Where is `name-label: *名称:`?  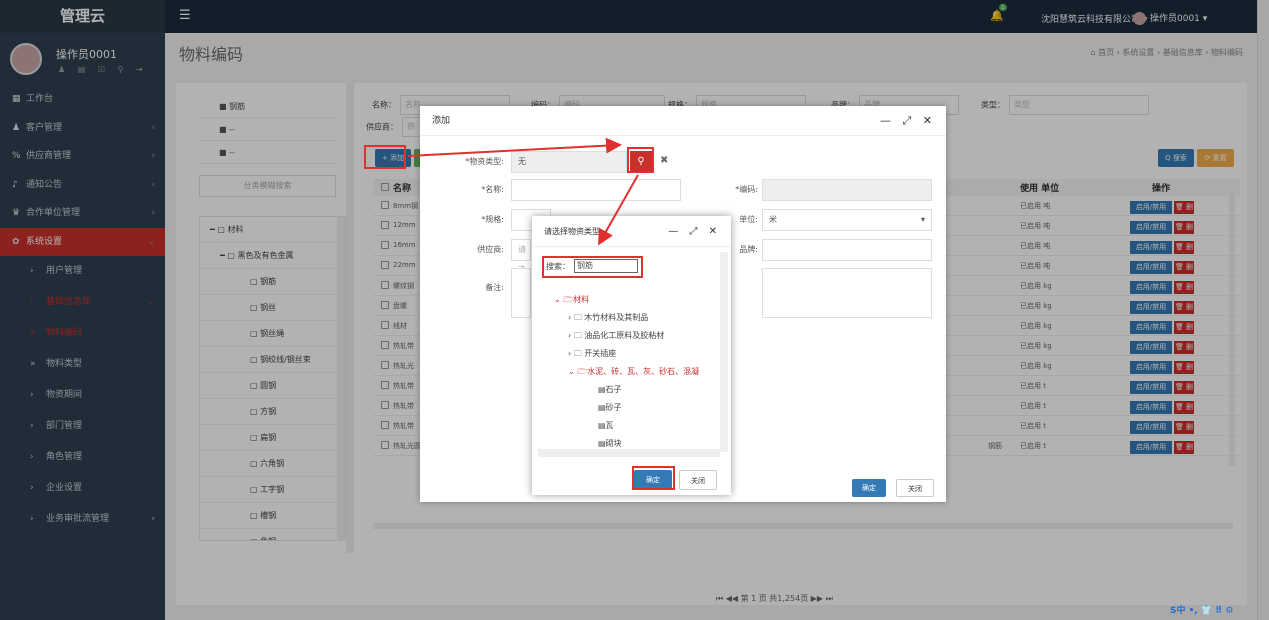 name-label: *名称: is located at coordinates (492, 189).